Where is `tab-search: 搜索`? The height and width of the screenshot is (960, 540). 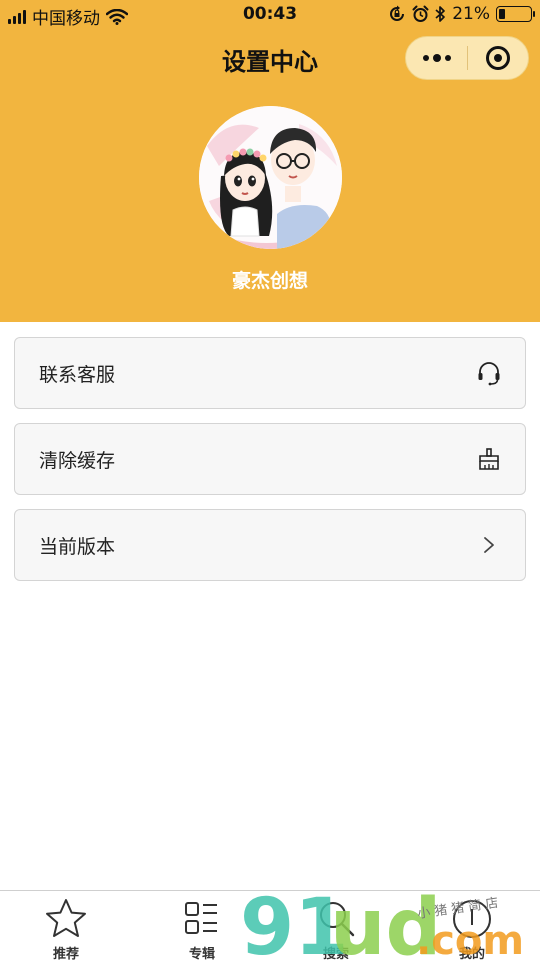
tab-search: 搜索 is located at coordinates (336, 925).